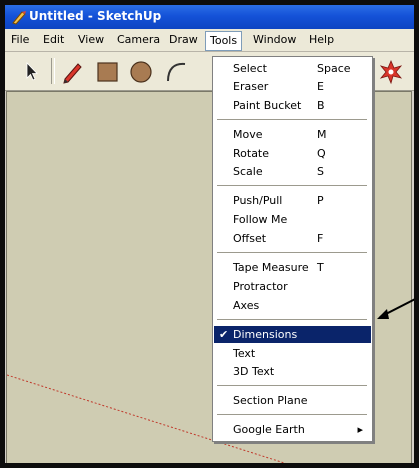 This screenshot has width=419, height=468. What do you see at coordinates (53, 71) in the screenshot?
I see `toolbar-separator` at bounding box center [53, 71].